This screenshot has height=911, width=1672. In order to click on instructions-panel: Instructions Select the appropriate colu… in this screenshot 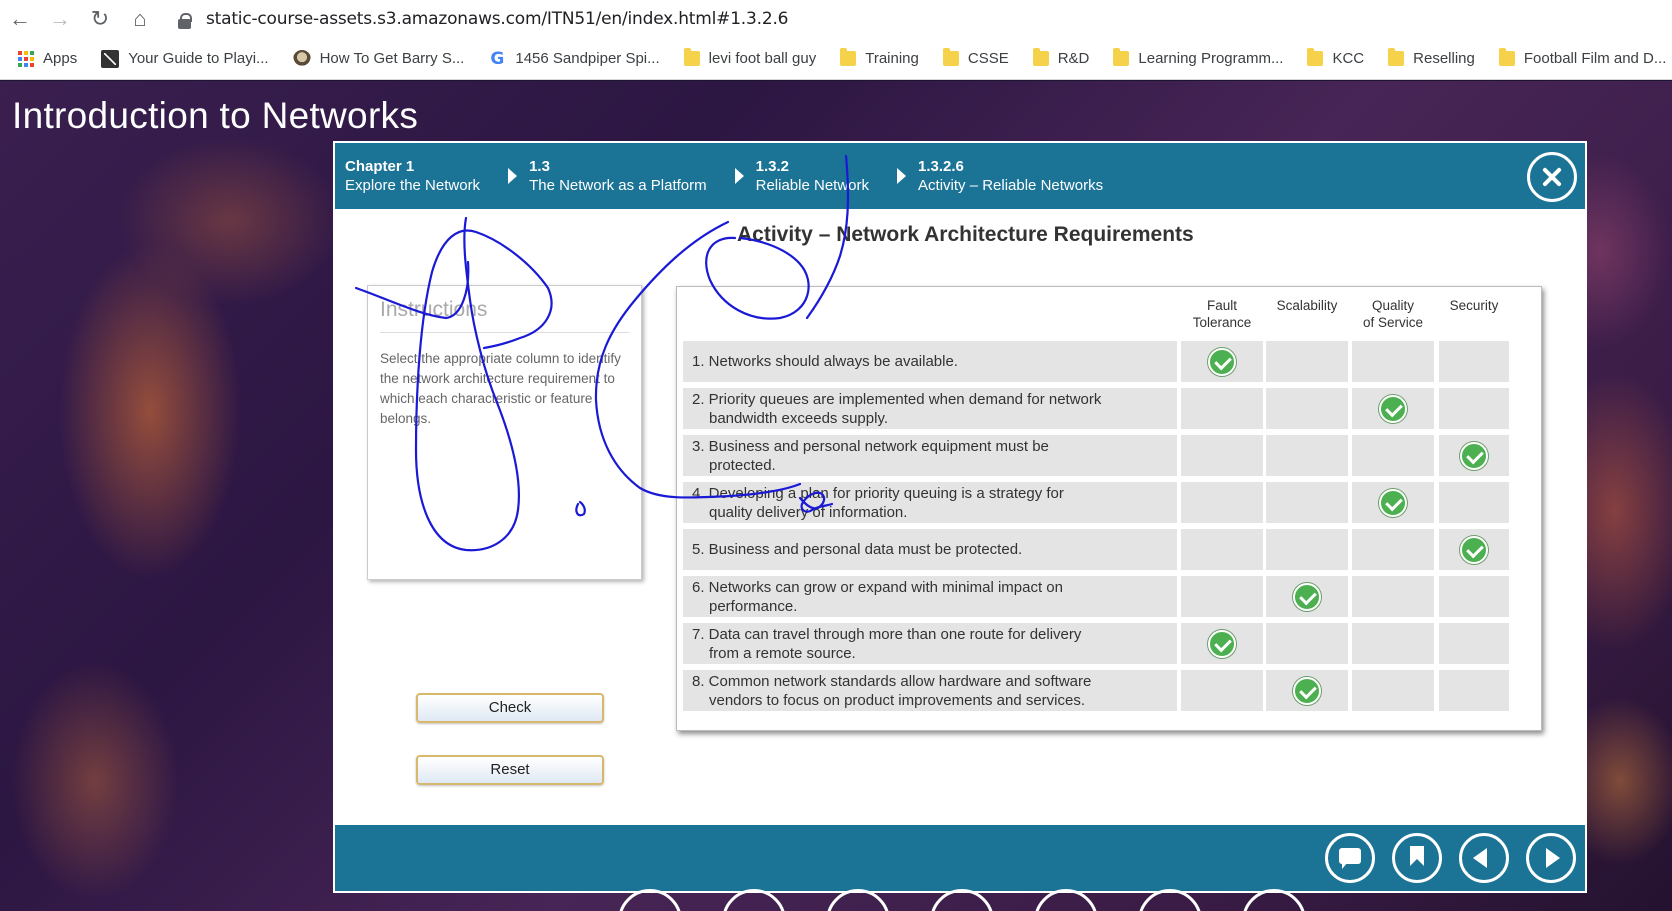, I will do `click(504, 432)`.